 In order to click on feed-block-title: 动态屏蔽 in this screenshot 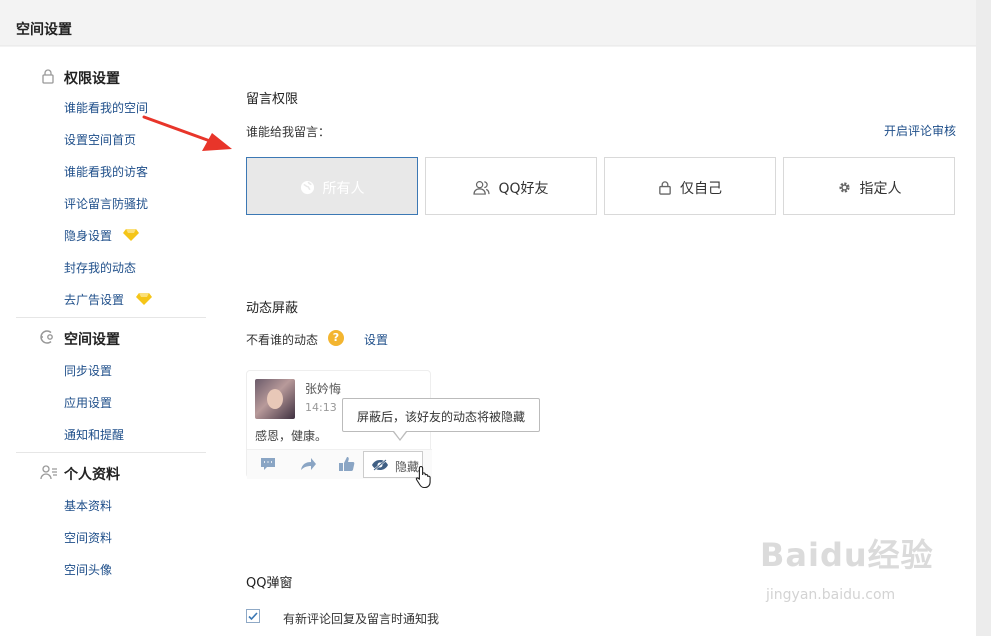, I will do `click(272, 308)`.